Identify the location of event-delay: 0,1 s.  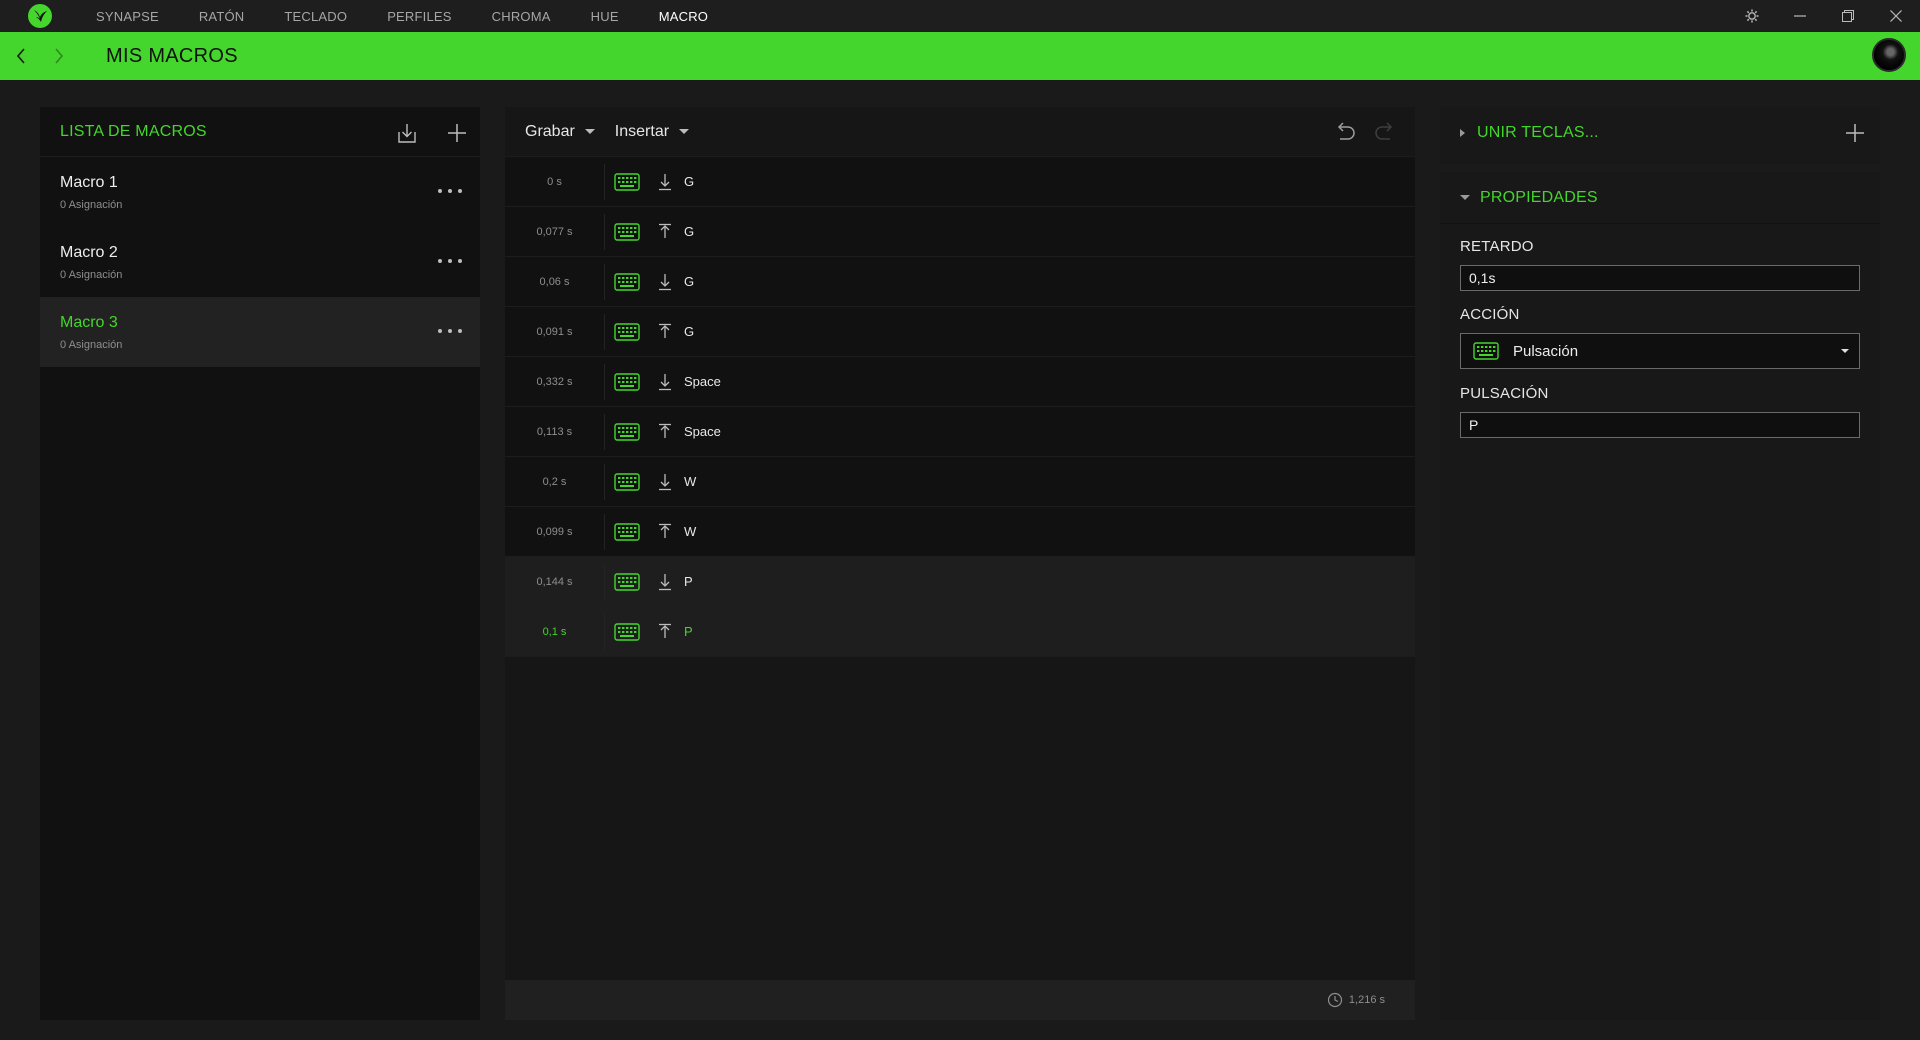
(555, 631).